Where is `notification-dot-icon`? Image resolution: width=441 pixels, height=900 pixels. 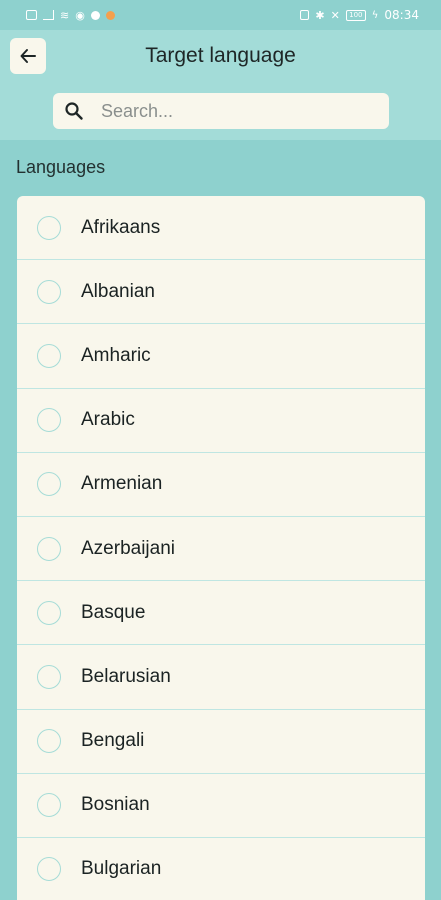
notification-dot-icon is located at coordinates (110, 15).